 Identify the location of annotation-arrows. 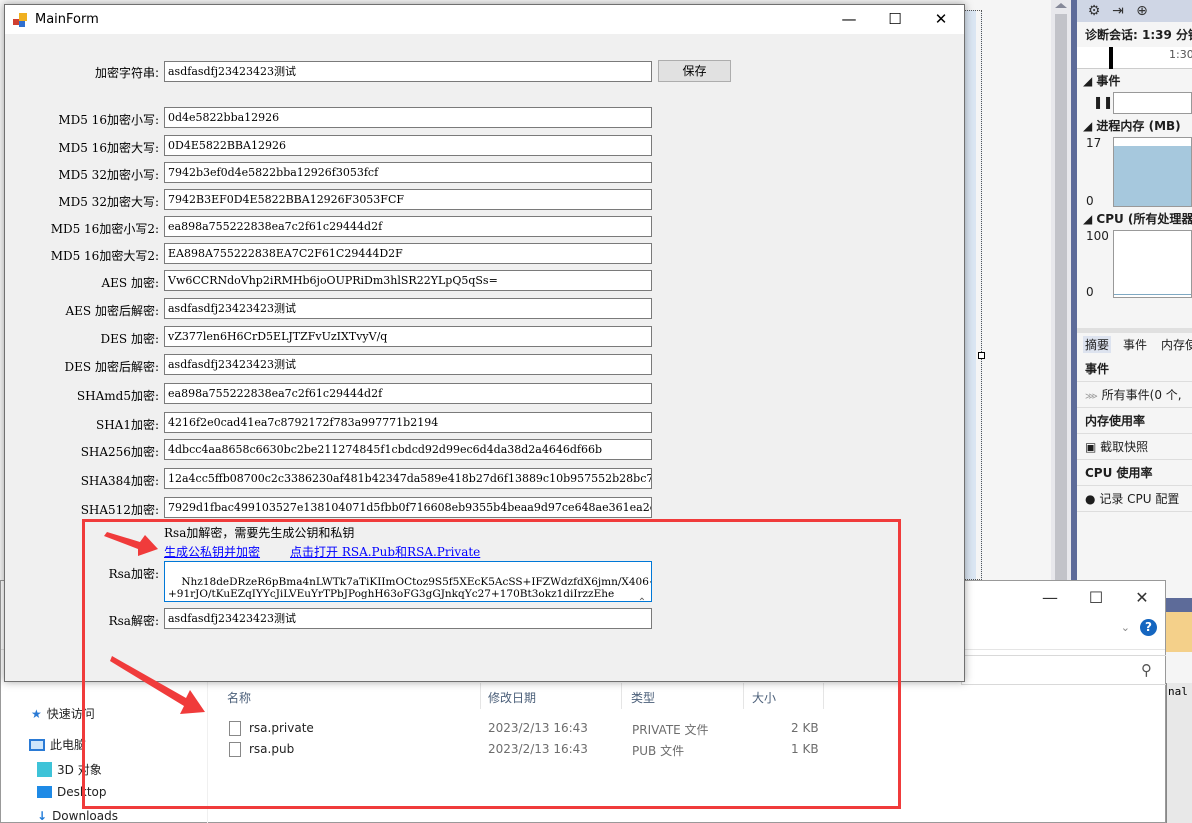
(154, 623).